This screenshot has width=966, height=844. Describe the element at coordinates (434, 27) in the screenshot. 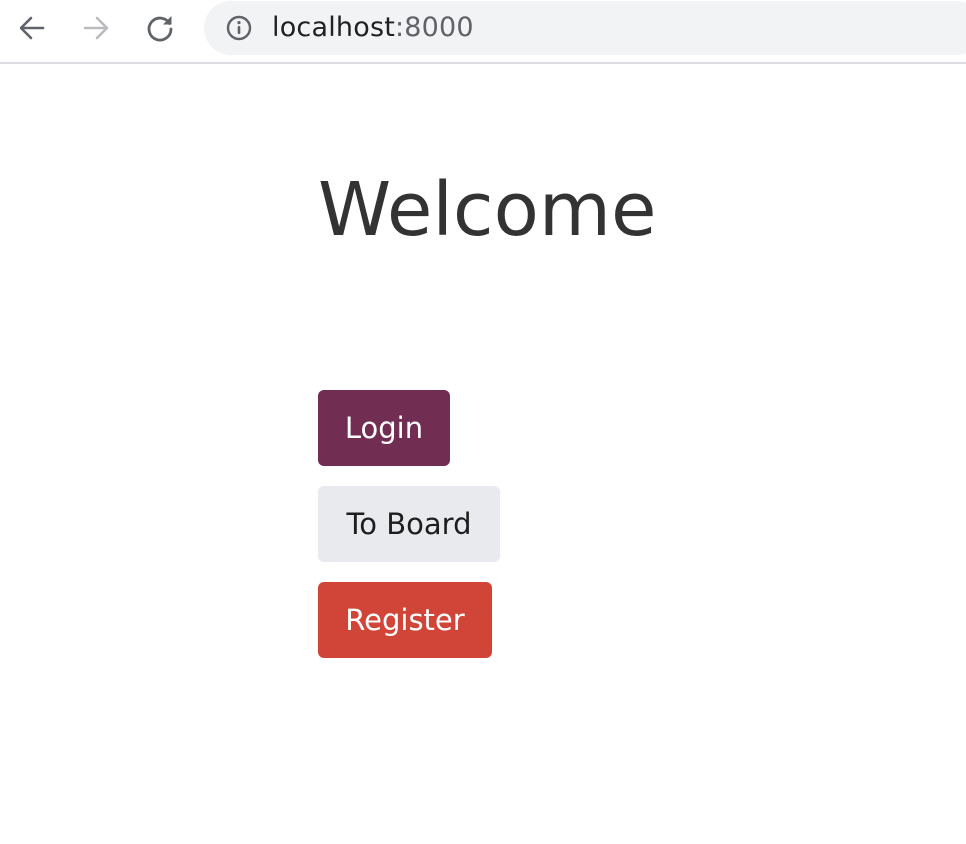

I see `url-port: :8000` at that location.